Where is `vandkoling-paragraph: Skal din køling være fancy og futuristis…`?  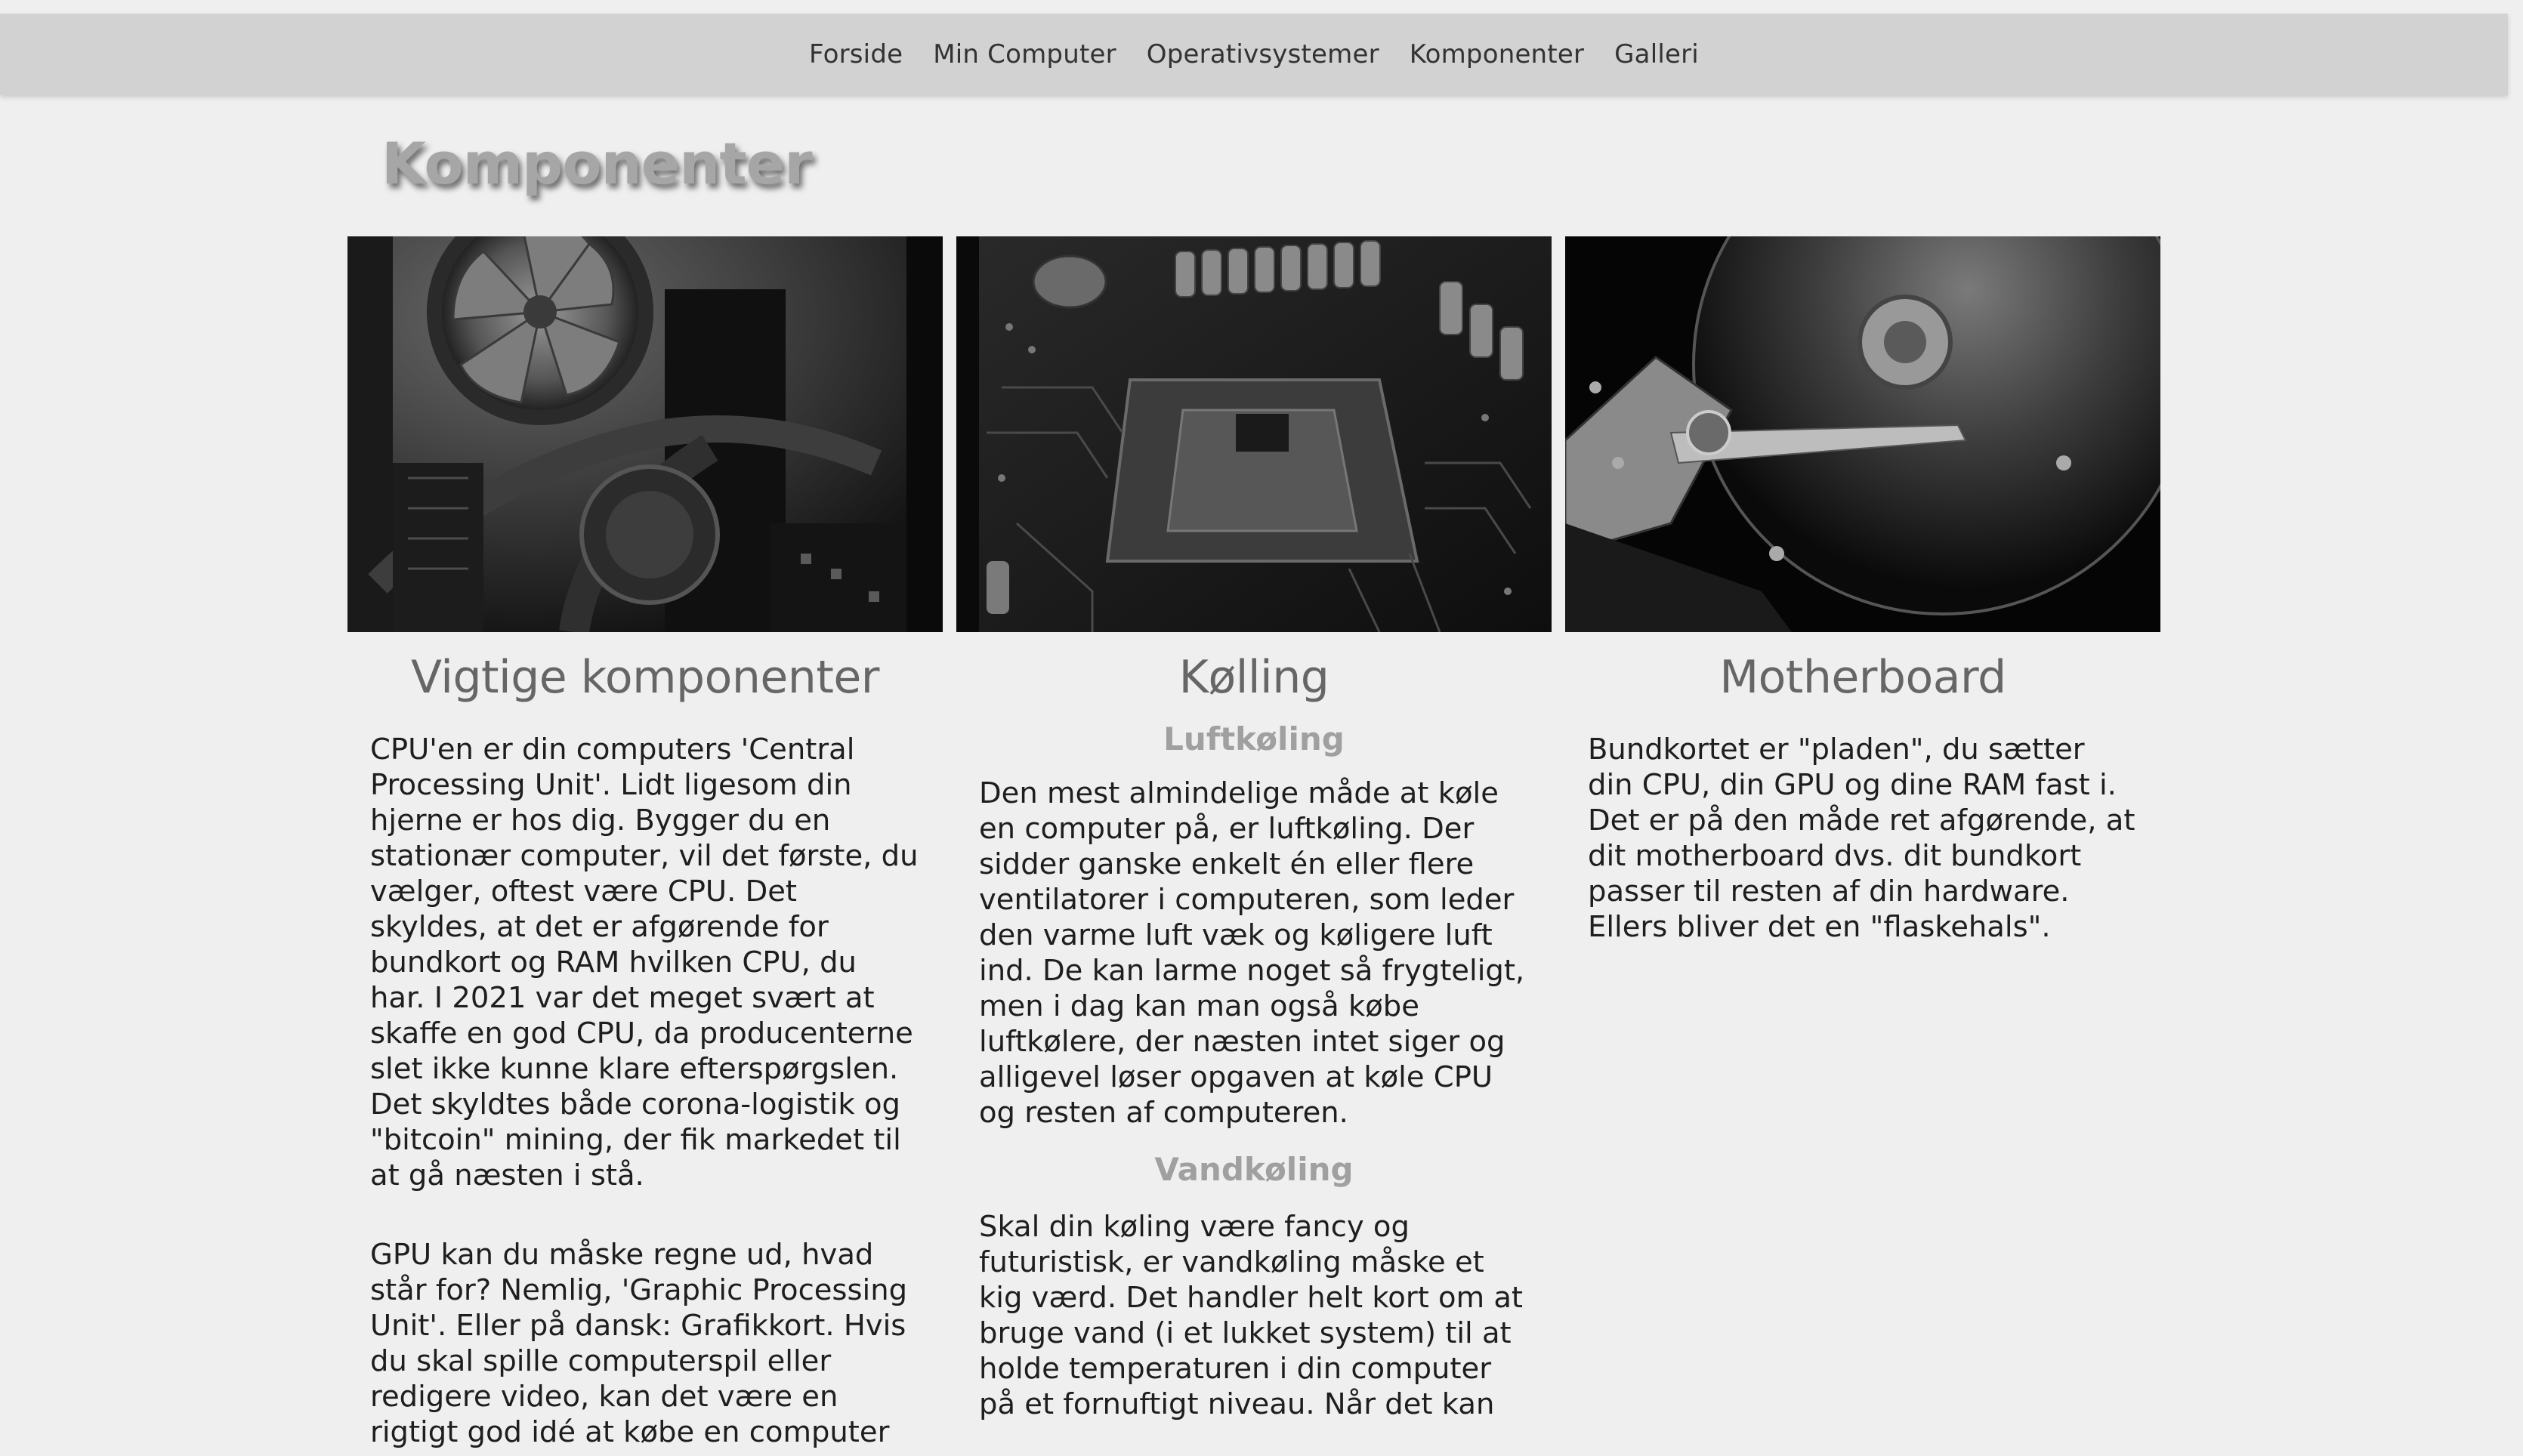 vandkoling-paragraph: Skal din køling være fancy og futuristis… is located at coordinates (1252, 1315).